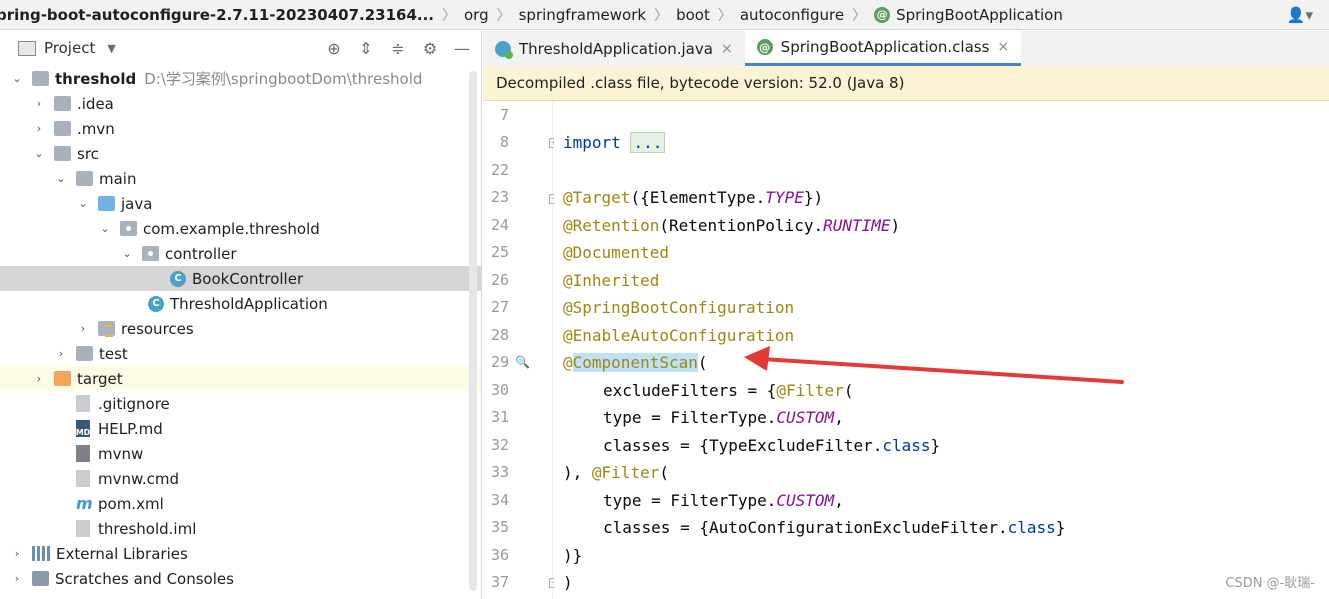 This screenshot has height=599, width=1329. What do you see at coordinates (240, 103) in the screenshot?
I see `tree-item-idea: › .idea` at bounding box center [240, 103].